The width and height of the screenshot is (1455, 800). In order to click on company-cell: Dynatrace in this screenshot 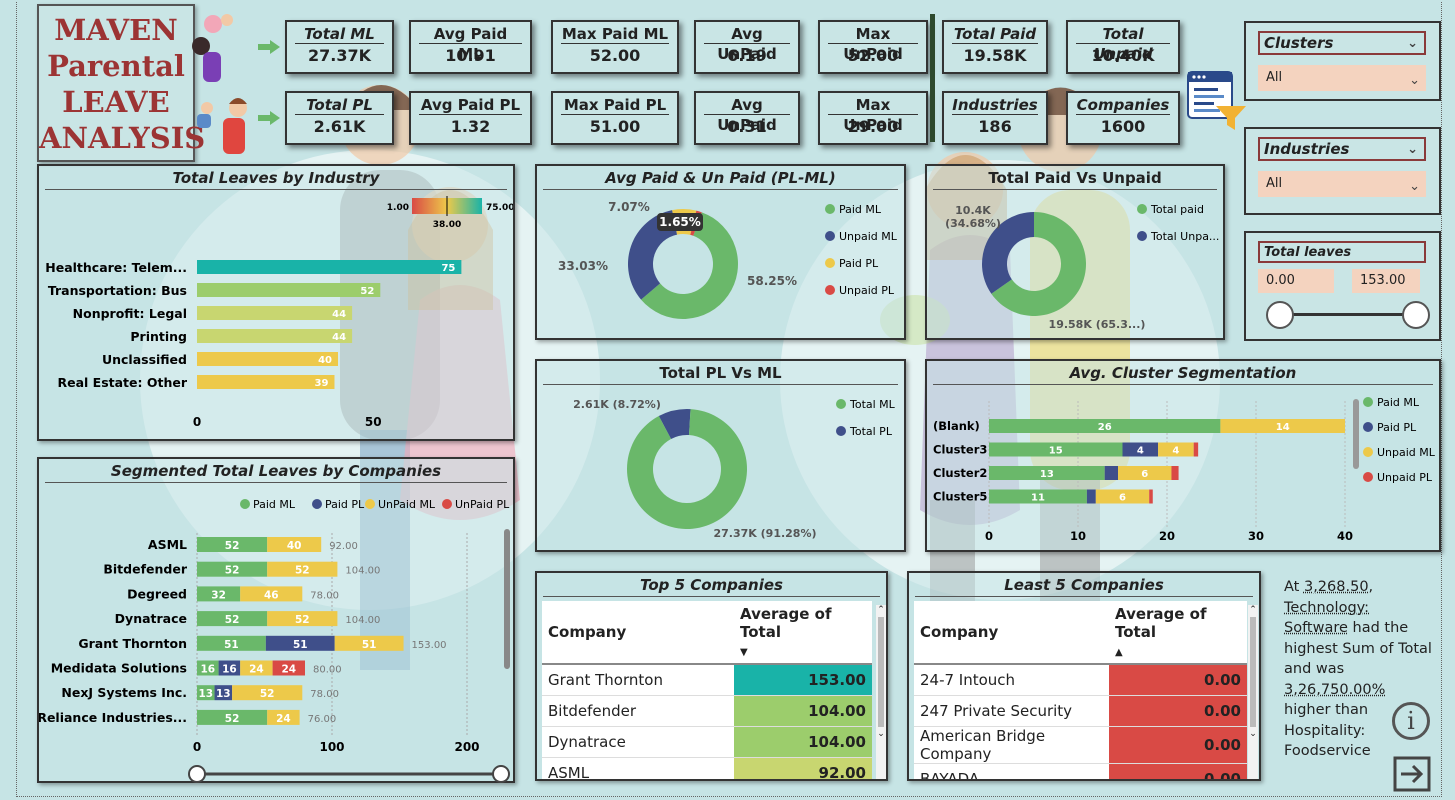, I will do `click(638, 741)`.